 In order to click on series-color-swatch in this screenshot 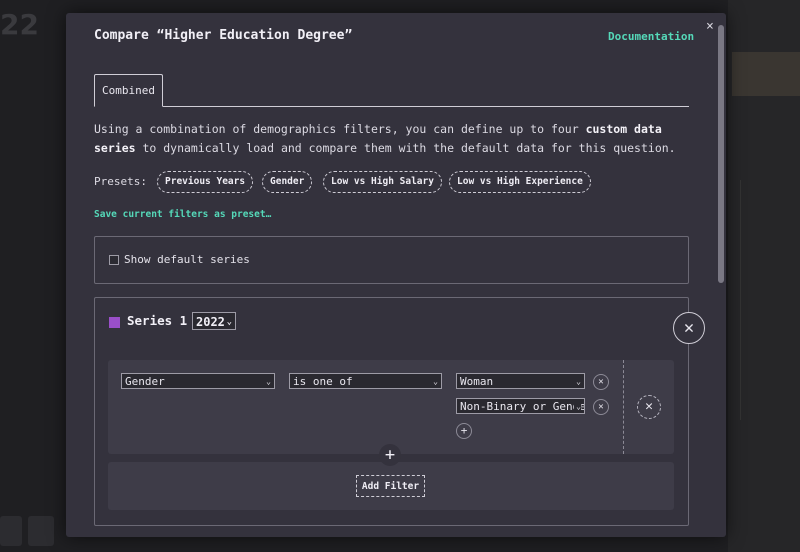, I will do `click(114, 322)`.